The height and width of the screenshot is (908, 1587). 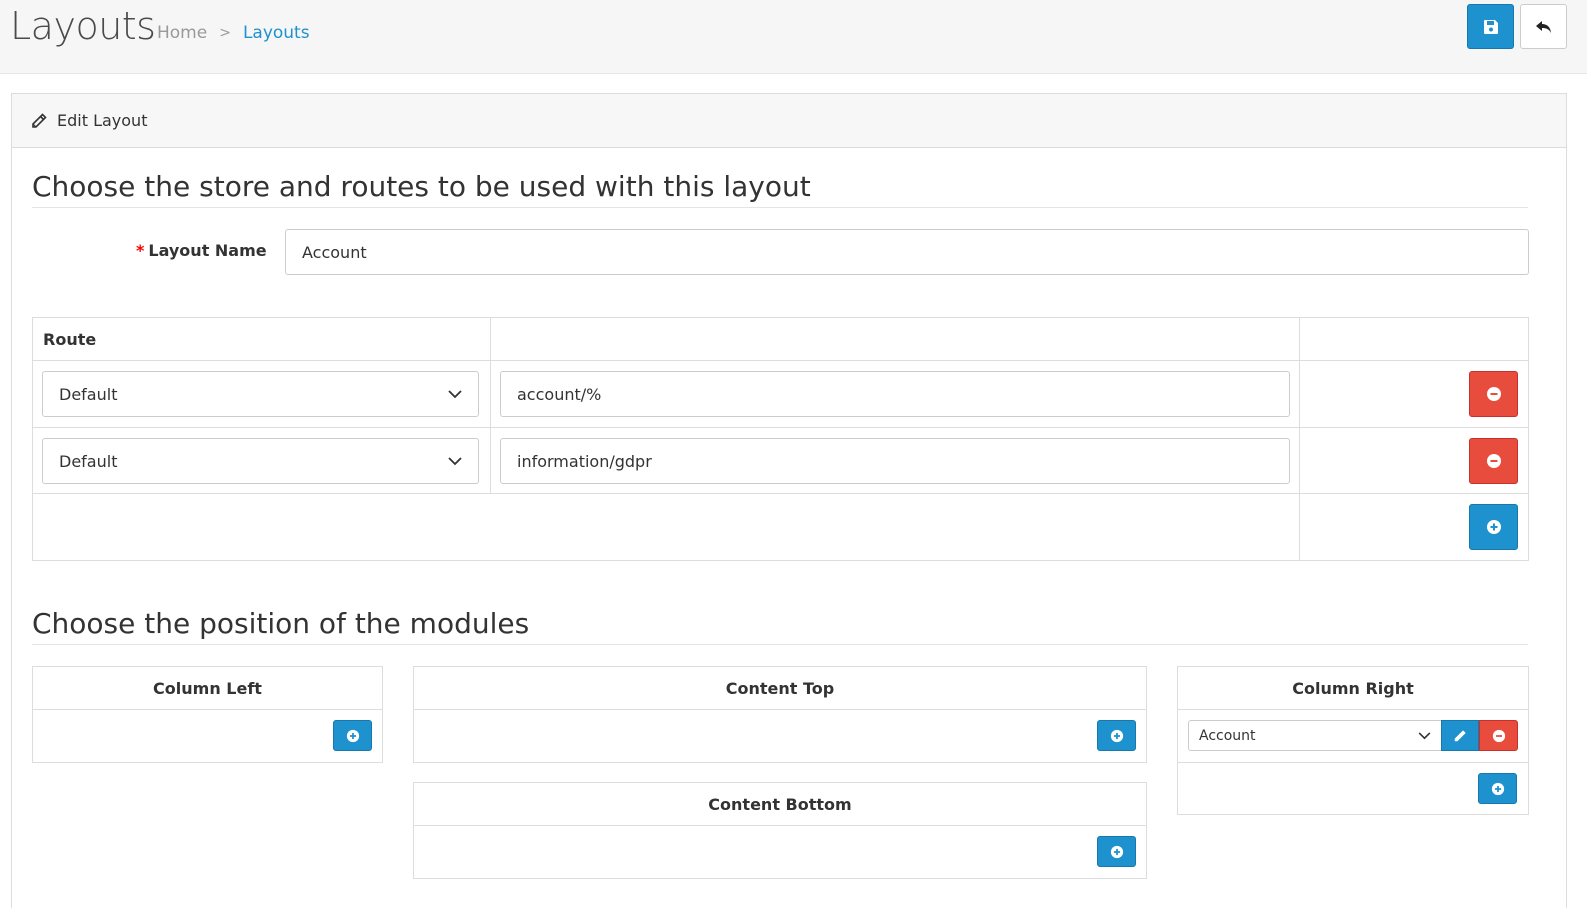 I want to click on content-top-box: Content Top, so click(x=780, y=714).